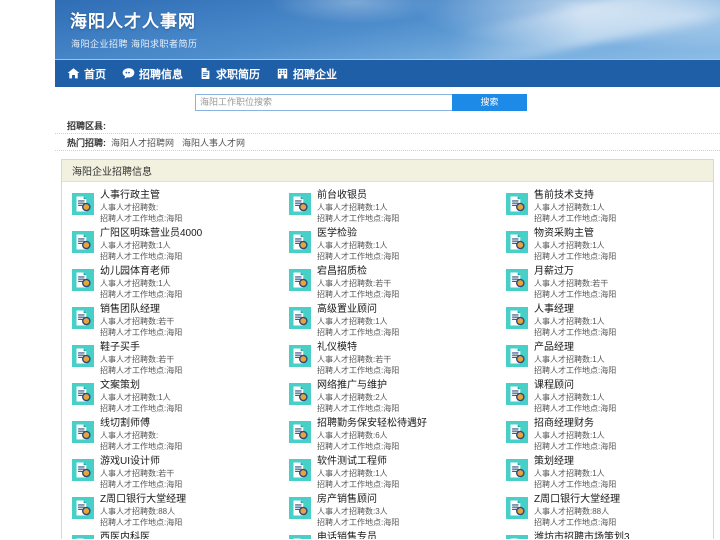 Image resolution: width=720 pixels, height=540 pixels. Describe the element at coordinates (387, 73) in the screenshot. I see `main-navigation: 首页 招聘信息 求职简历 招聘企业` at that location.